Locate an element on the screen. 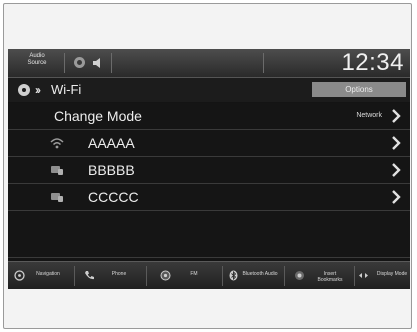 Image resolution: width=417 pixels, height=332 pixels. empty-list-row is located at coordinates (209, 234).